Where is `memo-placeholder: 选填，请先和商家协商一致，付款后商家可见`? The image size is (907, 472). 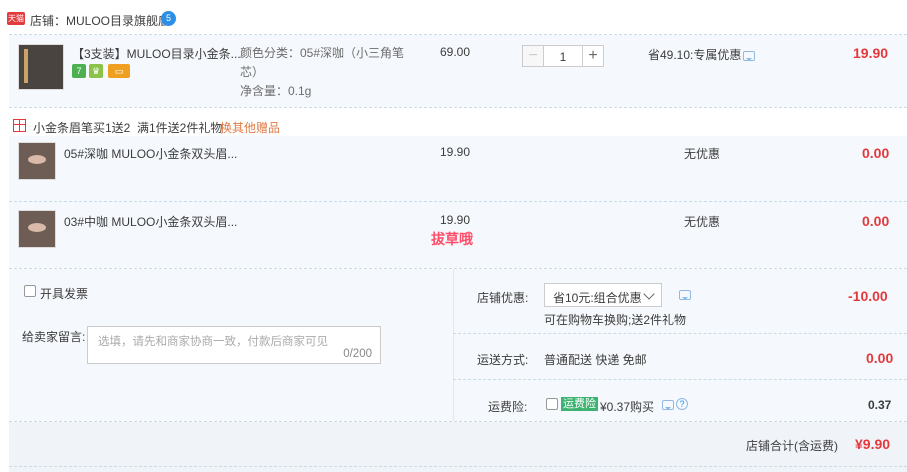
memo-placeholder: 选填，请先和商家协商一致，付款后商家可见 is located at coordinates (213, 342).